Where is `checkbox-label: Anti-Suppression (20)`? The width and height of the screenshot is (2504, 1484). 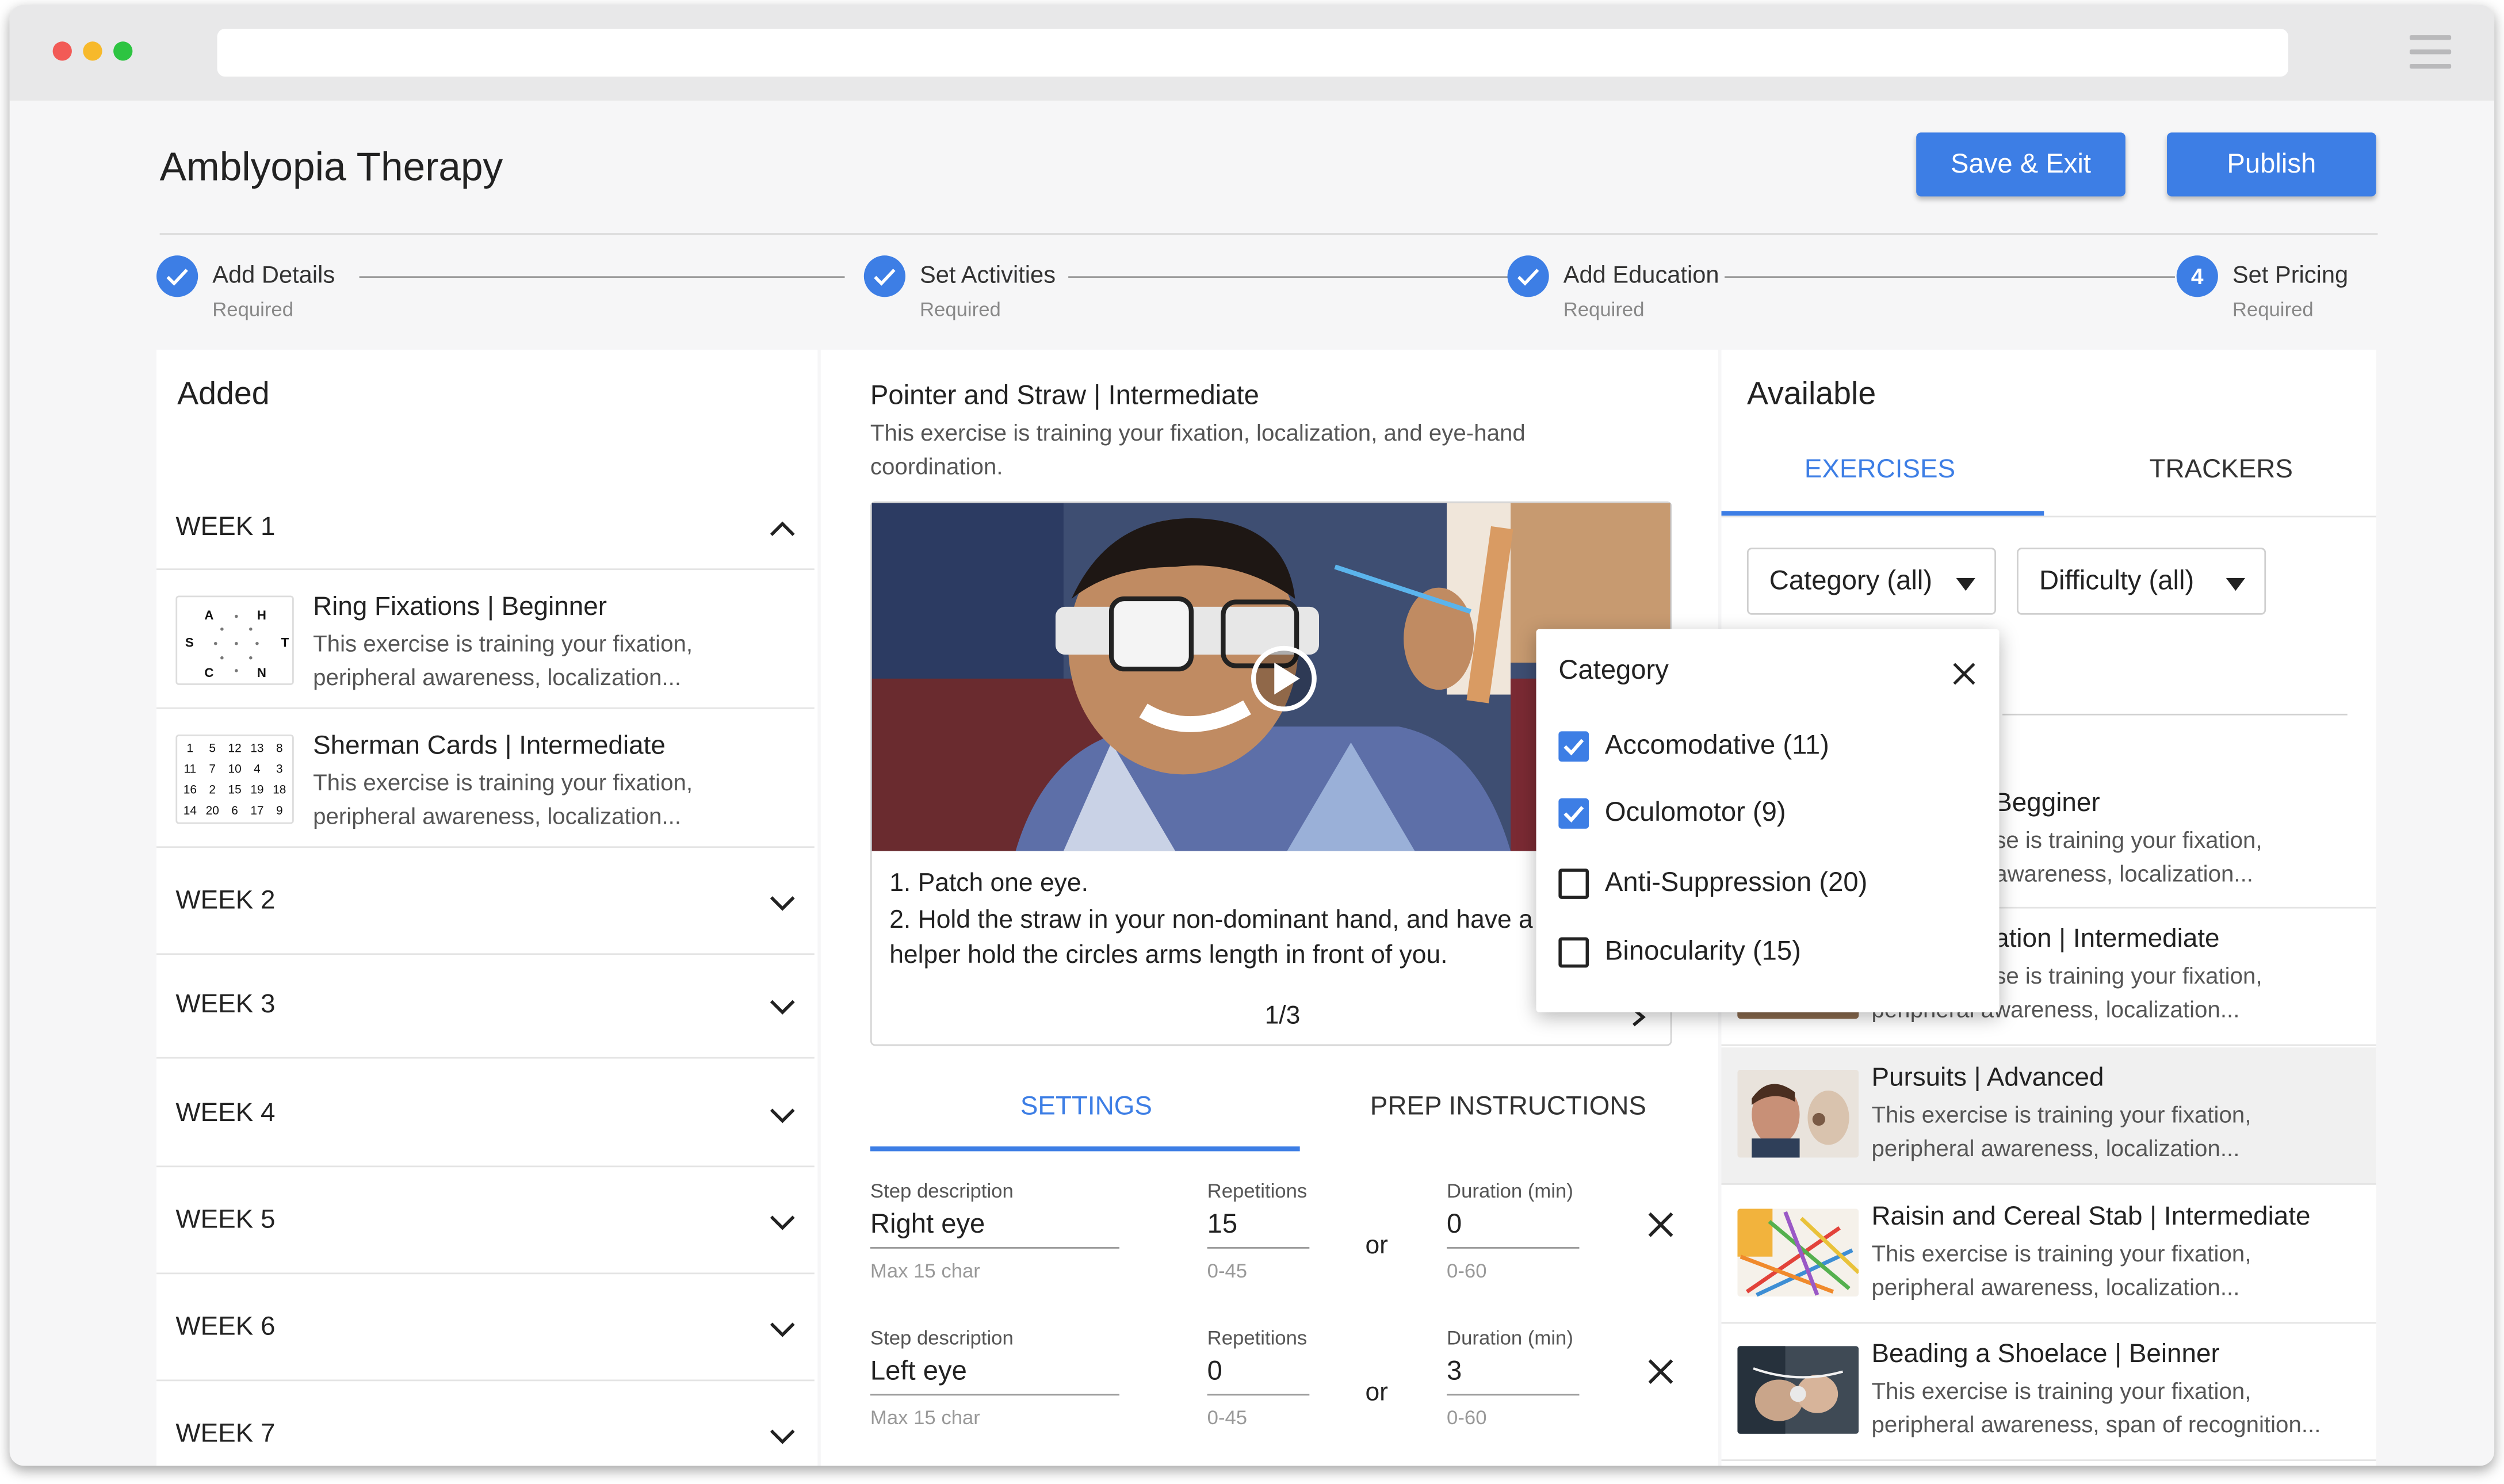 checkbox-label: Anti-Suppression (20) is located at coordinates (1736, 882).